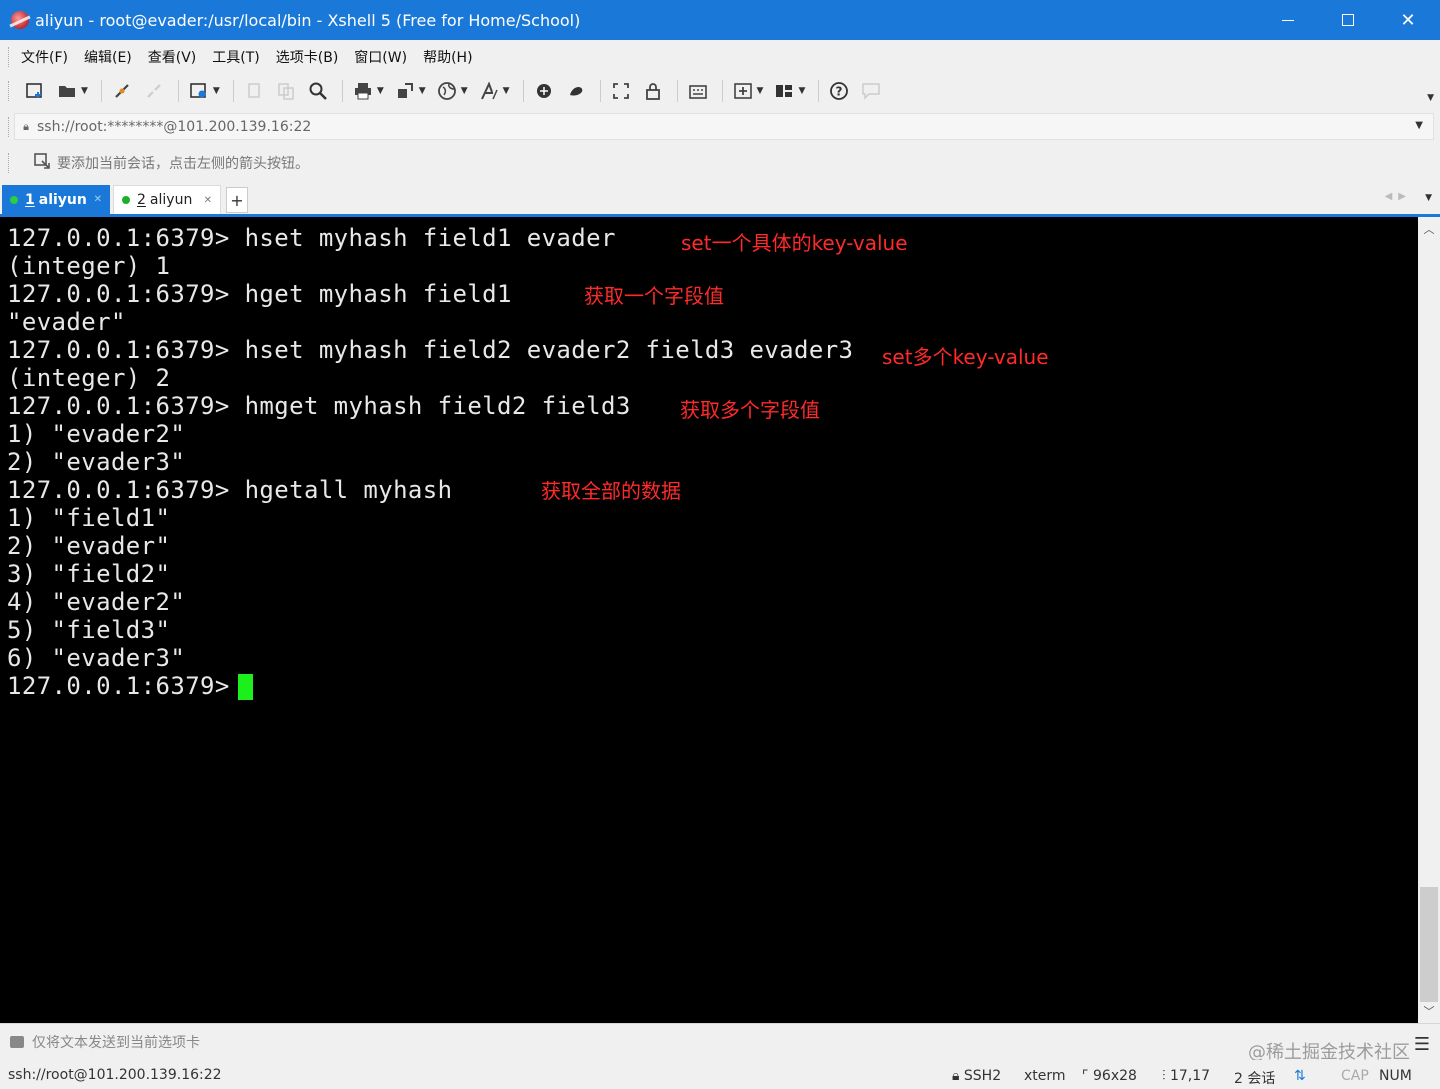  I want to click on fullscreen-button, so click(621, 91).